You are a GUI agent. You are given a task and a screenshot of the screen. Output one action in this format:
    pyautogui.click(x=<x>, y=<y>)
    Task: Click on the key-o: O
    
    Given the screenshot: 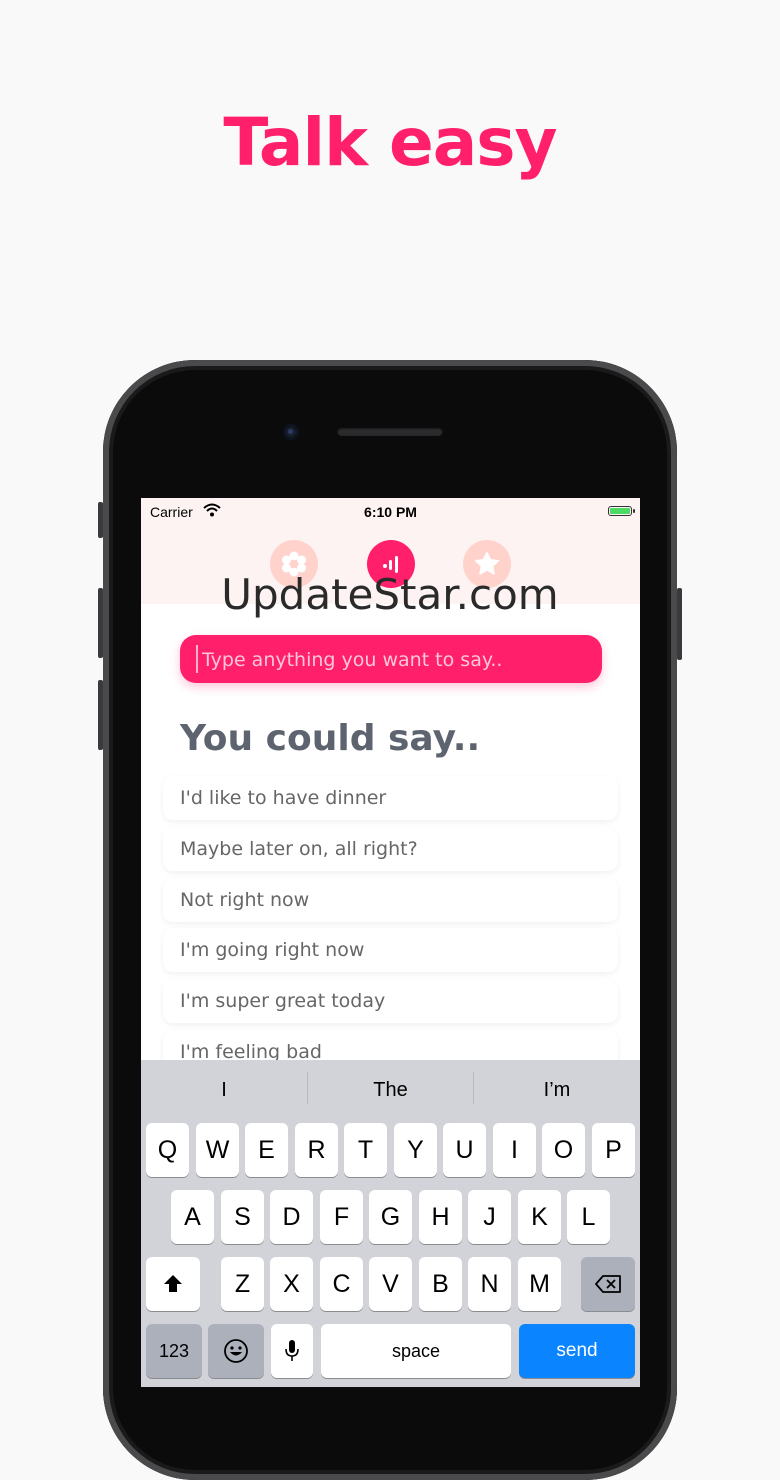 What is the action you would take?
    pyautogui.click(x=563, y=1150)
    